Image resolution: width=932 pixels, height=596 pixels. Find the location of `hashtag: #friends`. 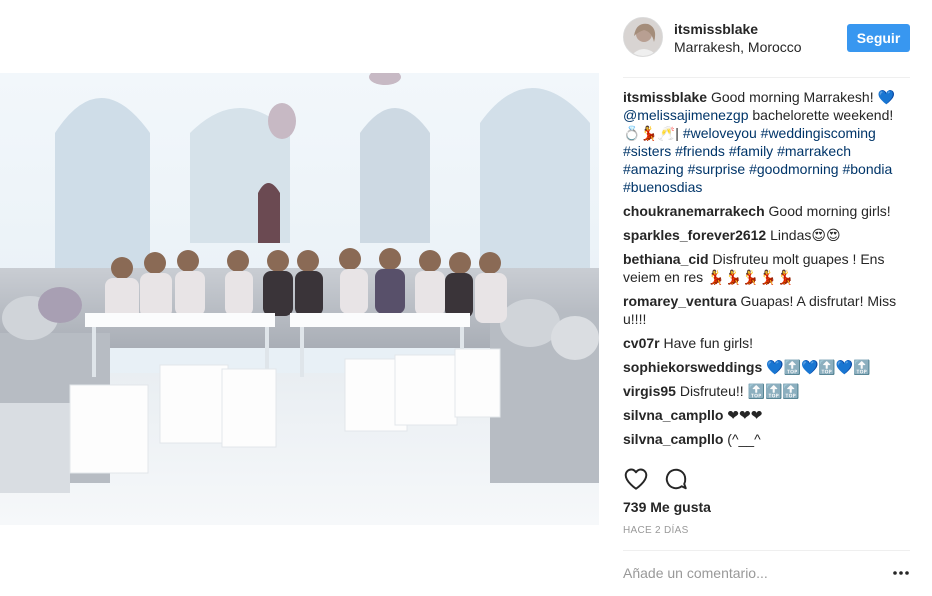

hashtag: #friends is located at coordinates (700, 151).